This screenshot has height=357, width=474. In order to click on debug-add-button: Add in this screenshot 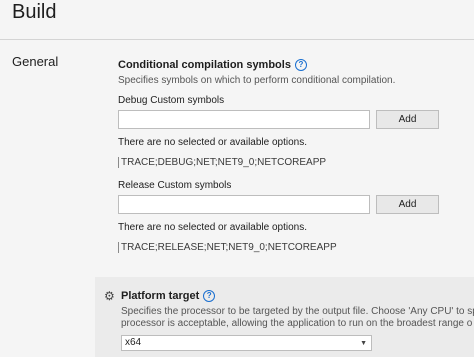, I will do `click(407, 119)`.